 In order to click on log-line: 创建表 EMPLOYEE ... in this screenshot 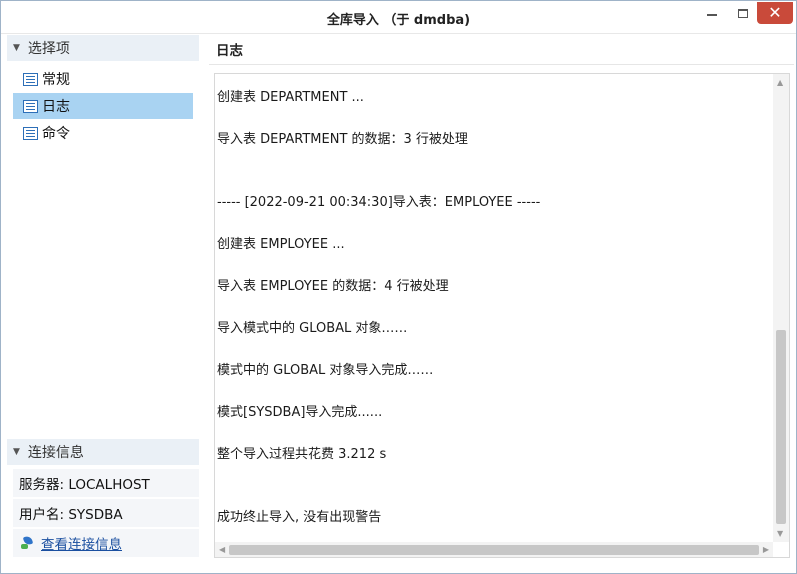, I will do `click(281, 244)`.